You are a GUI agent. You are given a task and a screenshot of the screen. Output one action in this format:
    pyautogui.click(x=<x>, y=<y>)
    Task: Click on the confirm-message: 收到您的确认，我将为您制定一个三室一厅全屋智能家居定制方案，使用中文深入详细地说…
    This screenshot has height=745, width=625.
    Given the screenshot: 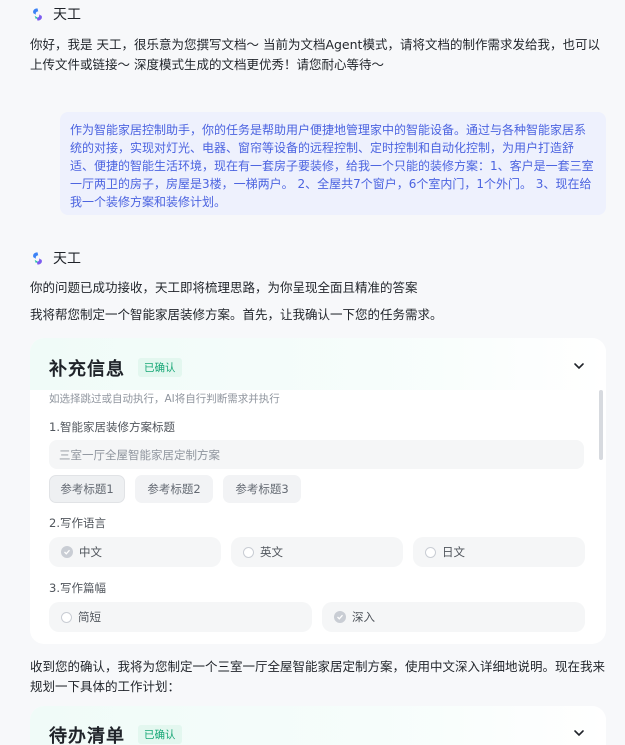 What is the action you would take?
    pyautogui.click(x=318, y=676)
    